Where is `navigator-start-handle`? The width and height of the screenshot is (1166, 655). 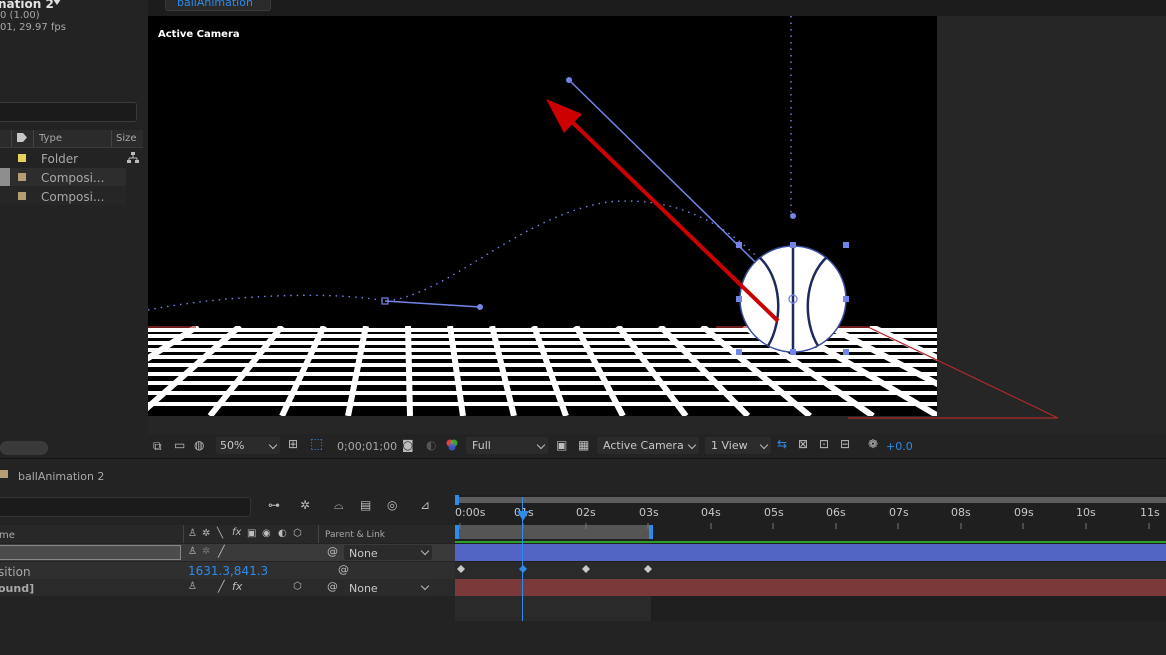 navigator-start-handle is located at coordinates (457, 500).